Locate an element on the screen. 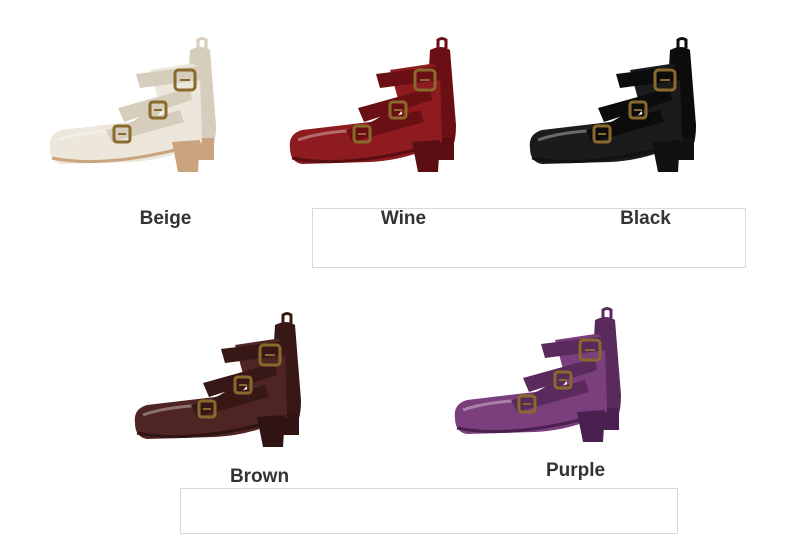 The width and height of the screenshot is (800, 550). color-label-brown: Brown is located at coordinates (259, 476).